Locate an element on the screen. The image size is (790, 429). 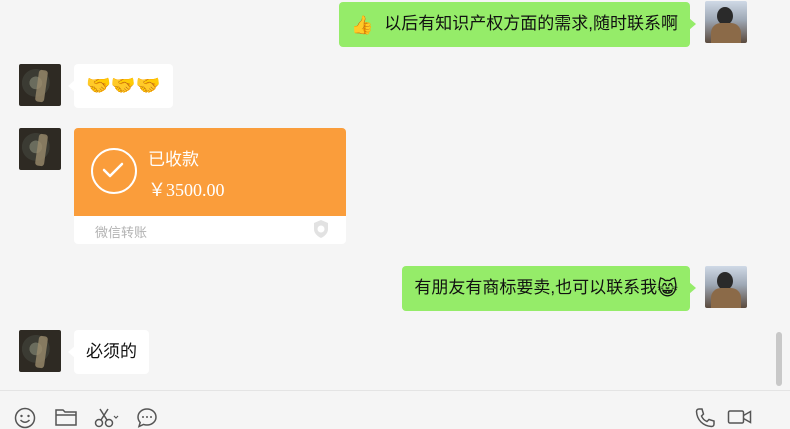
video-call-icon is located at coordinates (740, 417).